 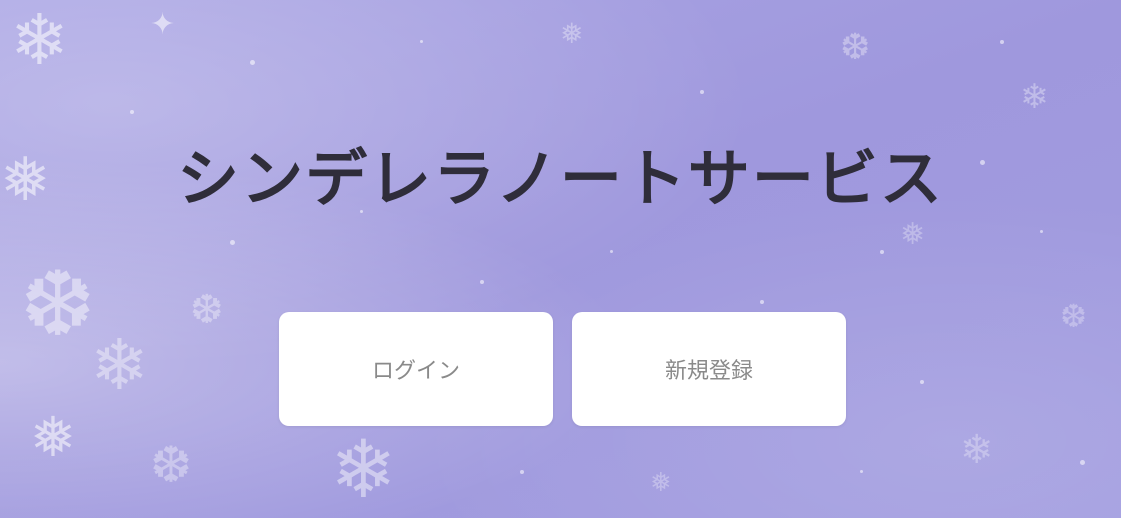 What do you see at coordinates (708, 371) in the screenshot?
I see `register-button-label: 新規登録` at bounding box center [708, 371].